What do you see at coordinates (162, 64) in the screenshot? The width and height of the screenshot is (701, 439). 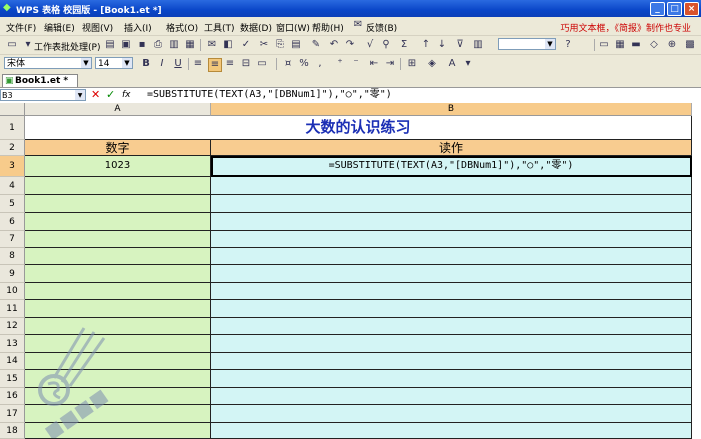 I see `italic-button: I` at bounding box center [162, 64].